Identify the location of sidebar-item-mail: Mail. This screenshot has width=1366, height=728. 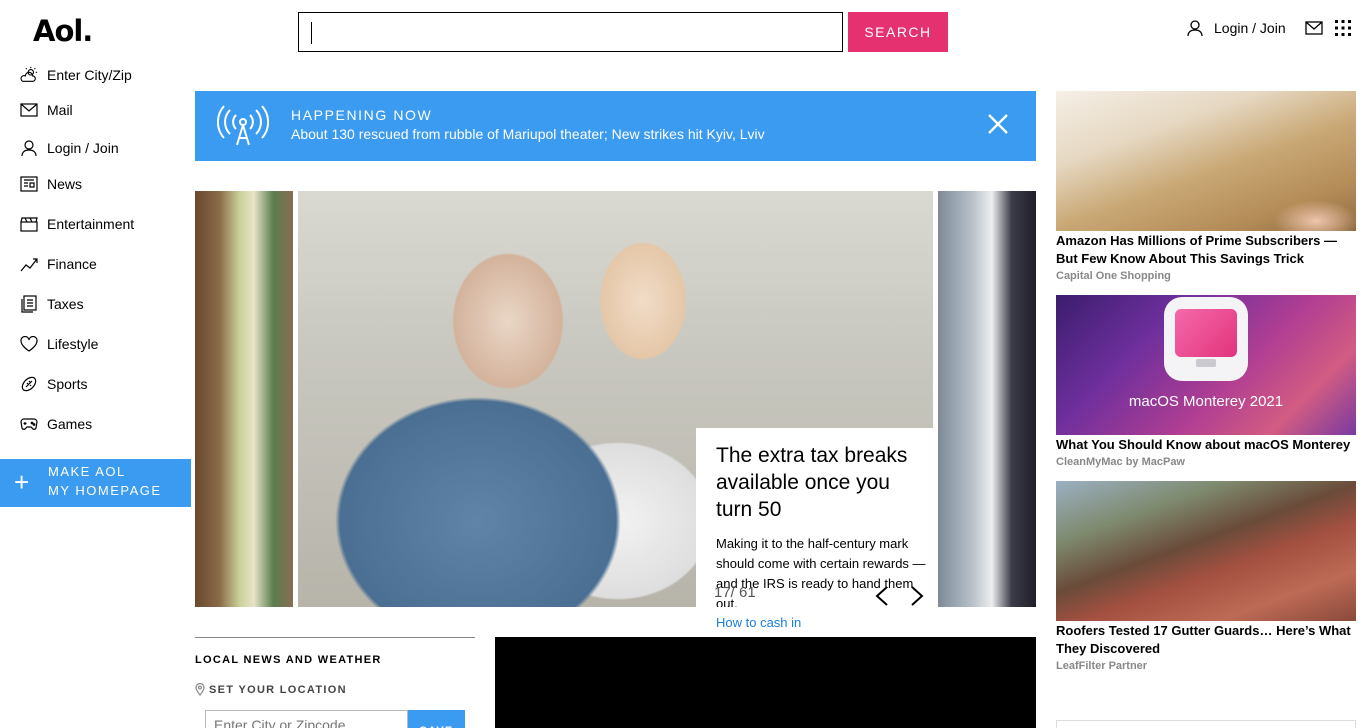
(46, 110).